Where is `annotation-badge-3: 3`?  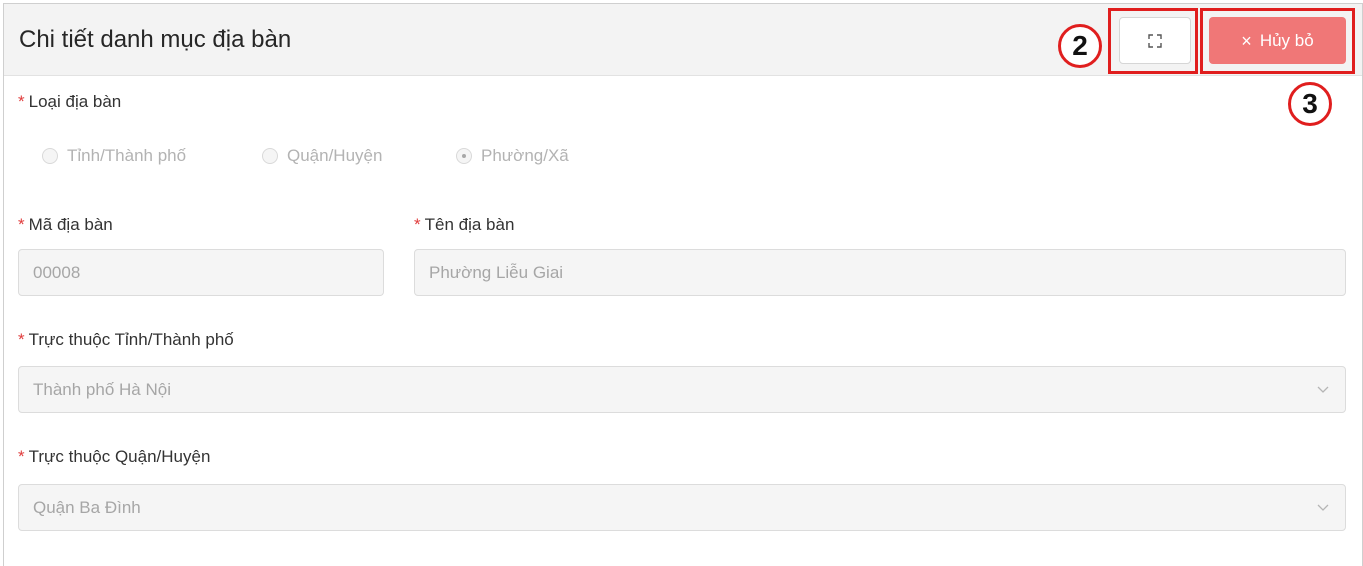 annotation-badge-3: 3 is located at coordinates (1310, 104).